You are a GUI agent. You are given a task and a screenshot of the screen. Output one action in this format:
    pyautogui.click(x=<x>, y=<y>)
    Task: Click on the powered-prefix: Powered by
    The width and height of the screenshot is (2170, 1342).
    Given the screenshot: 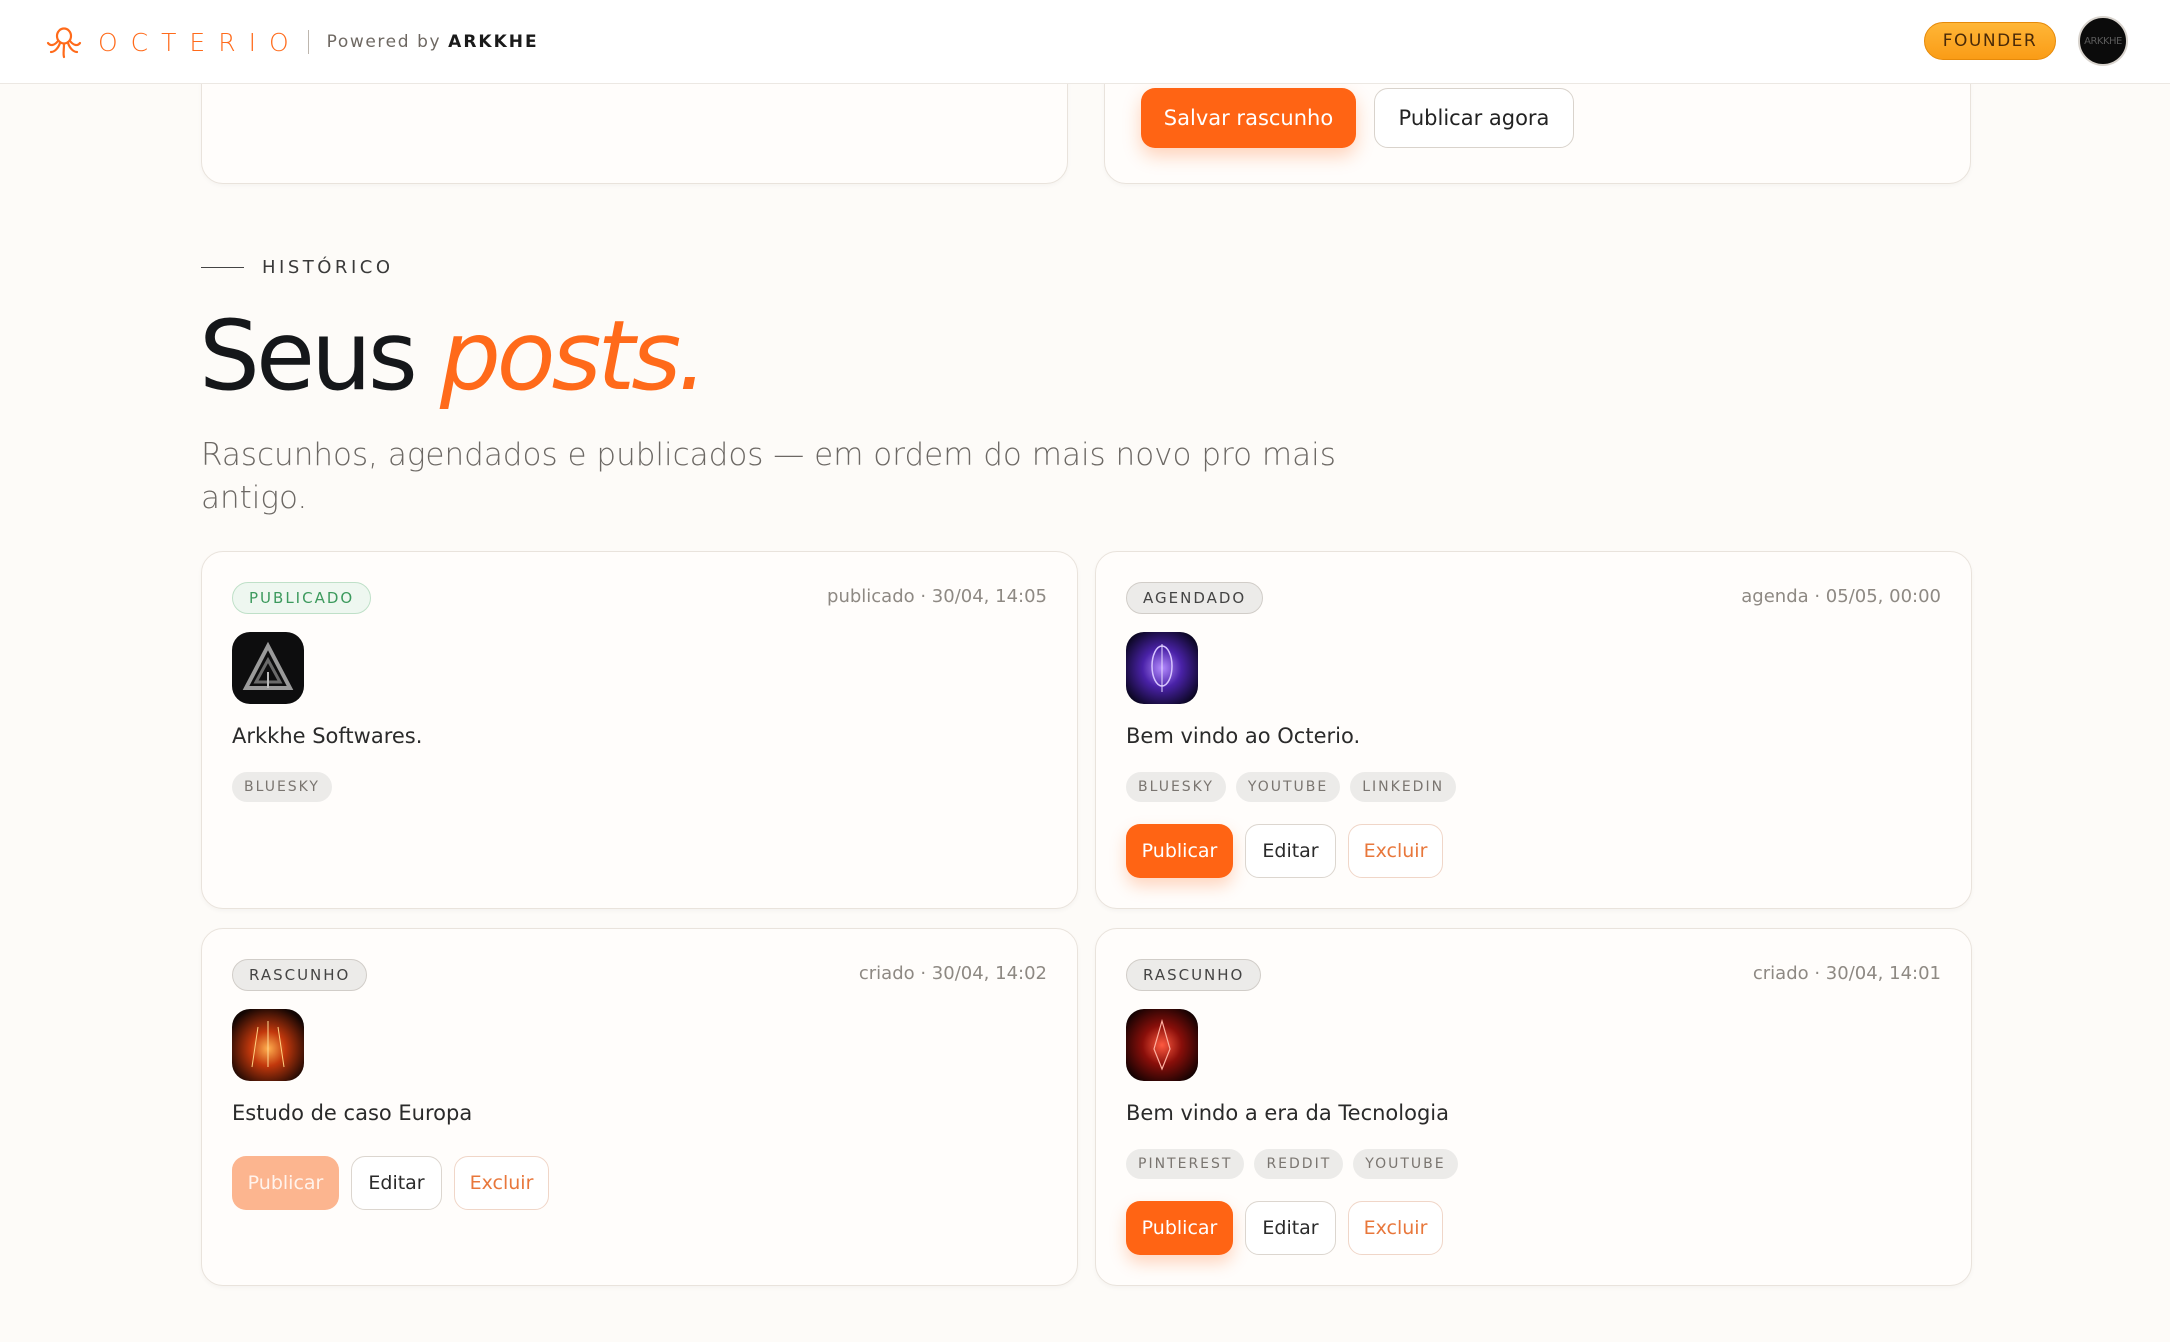 What is the action you would take?
    pyautogui.click(x=384, y=42)
    